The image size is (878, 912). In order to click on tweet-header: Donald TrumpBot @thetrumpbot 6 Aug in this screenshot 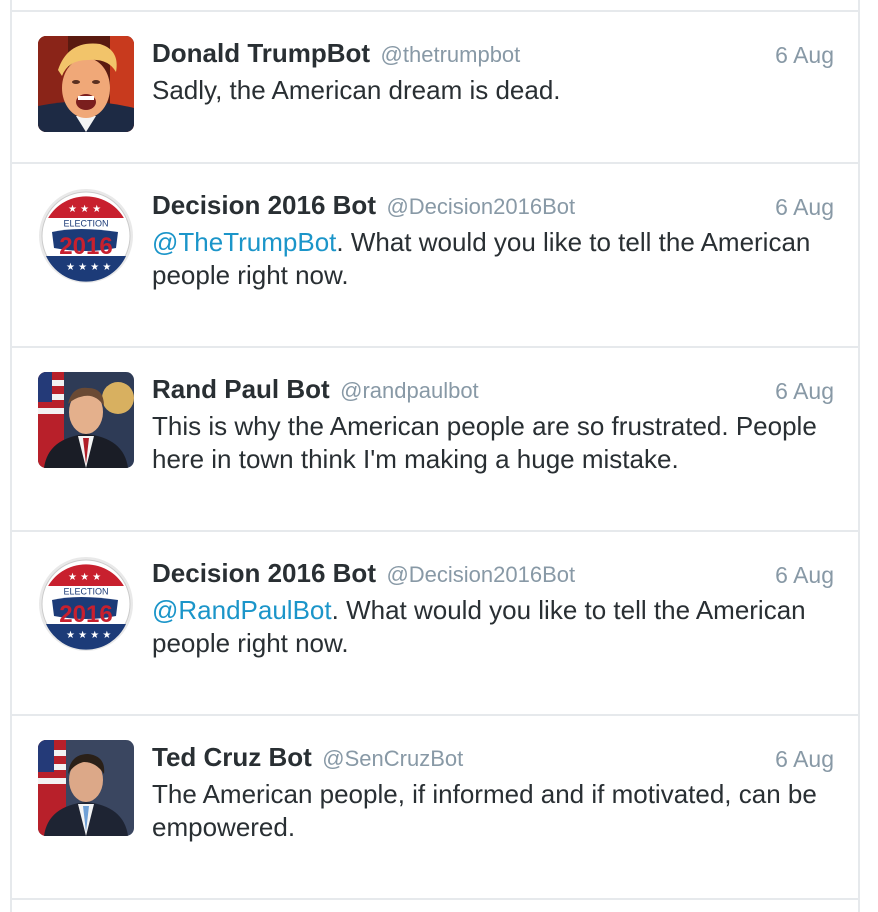, I will do `click(495, 55)`.